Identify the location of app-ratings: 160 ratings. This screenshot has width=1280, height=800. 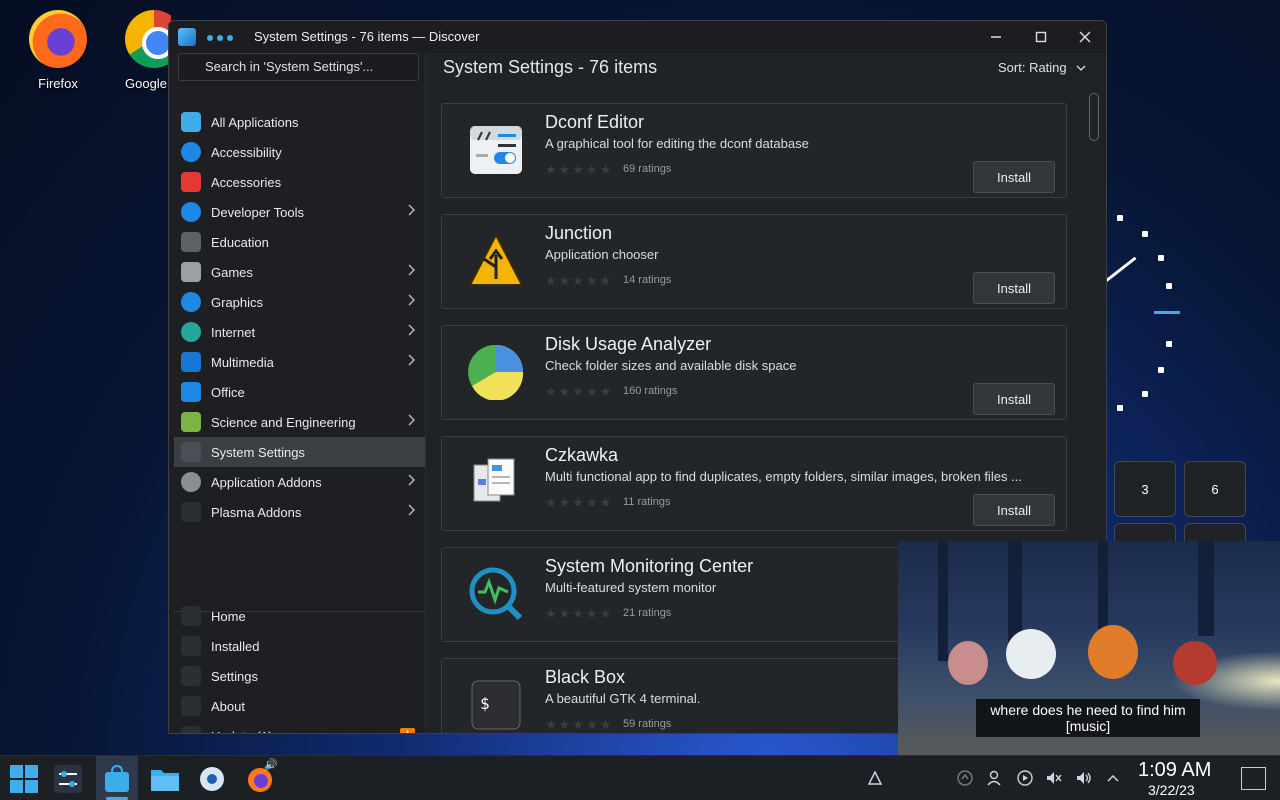
(650, 391).